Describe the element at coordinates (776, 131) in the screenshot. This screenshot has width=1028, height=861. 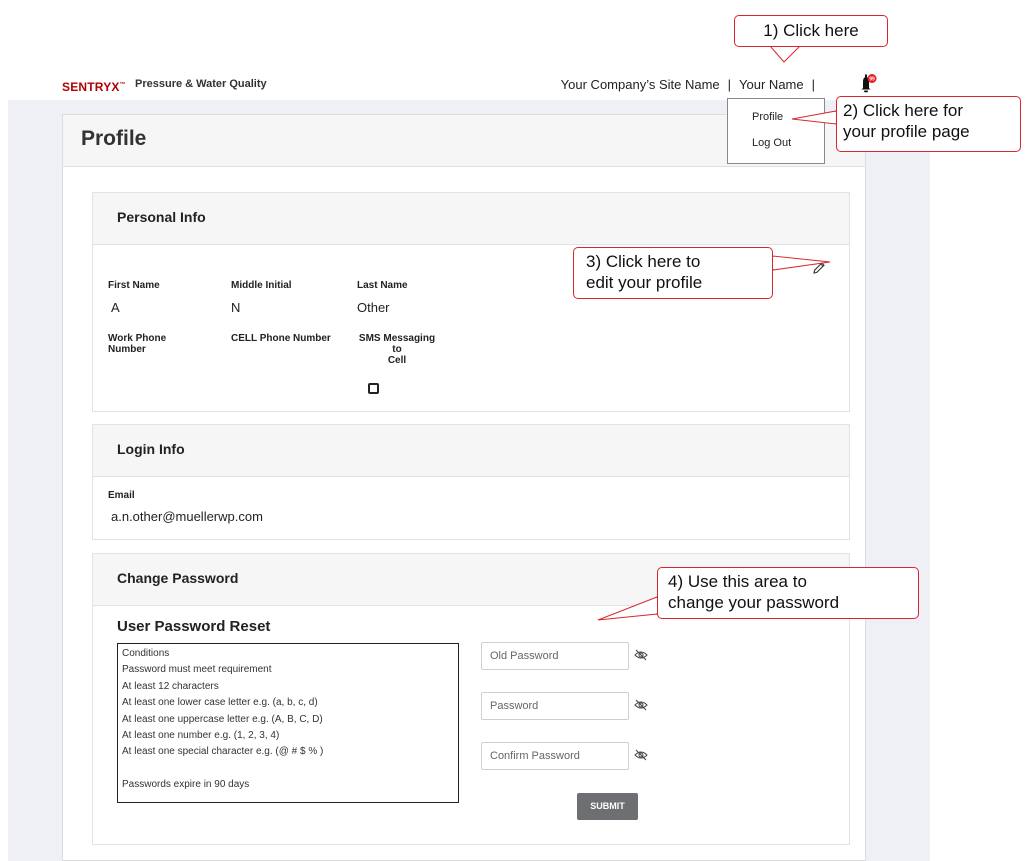
I see `user-dropdown-menu: Profile Log Out` at that location.